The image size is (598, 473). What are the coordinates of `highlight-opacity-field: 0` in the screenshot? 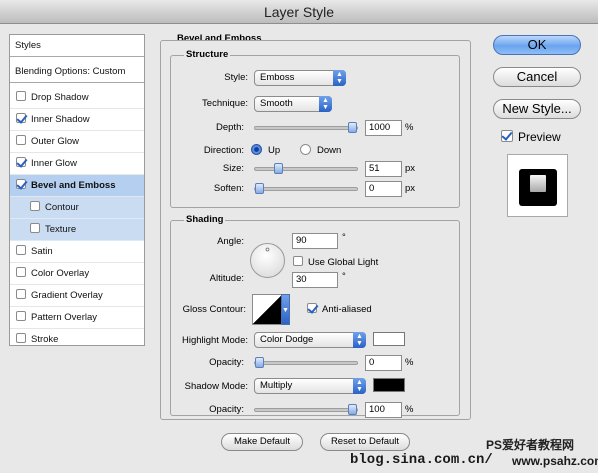 It's located at (383, 363).